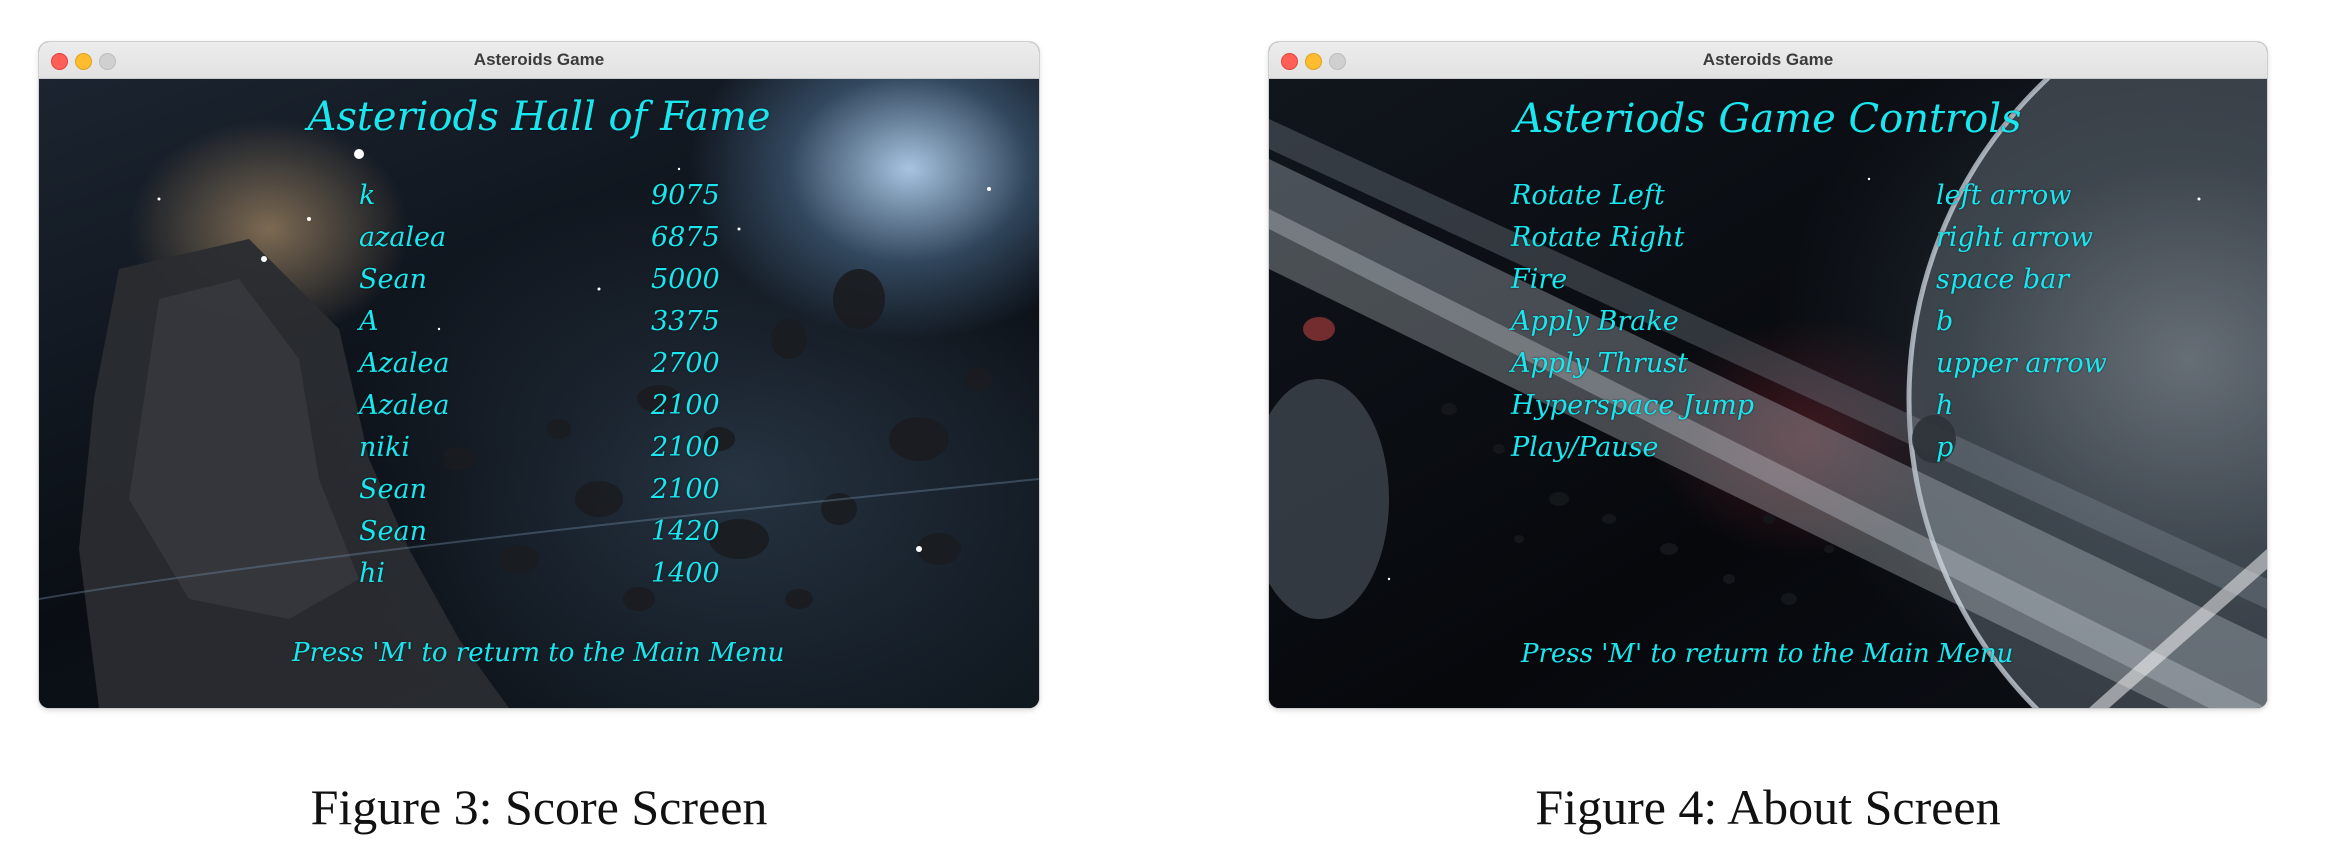 Image resolution: width=2338 pixels, height=861 pixels. Describe the element at coordinates (539, 807) in the screenshot. I see `figure-caption: Figure 3: Score Screen` at that location.